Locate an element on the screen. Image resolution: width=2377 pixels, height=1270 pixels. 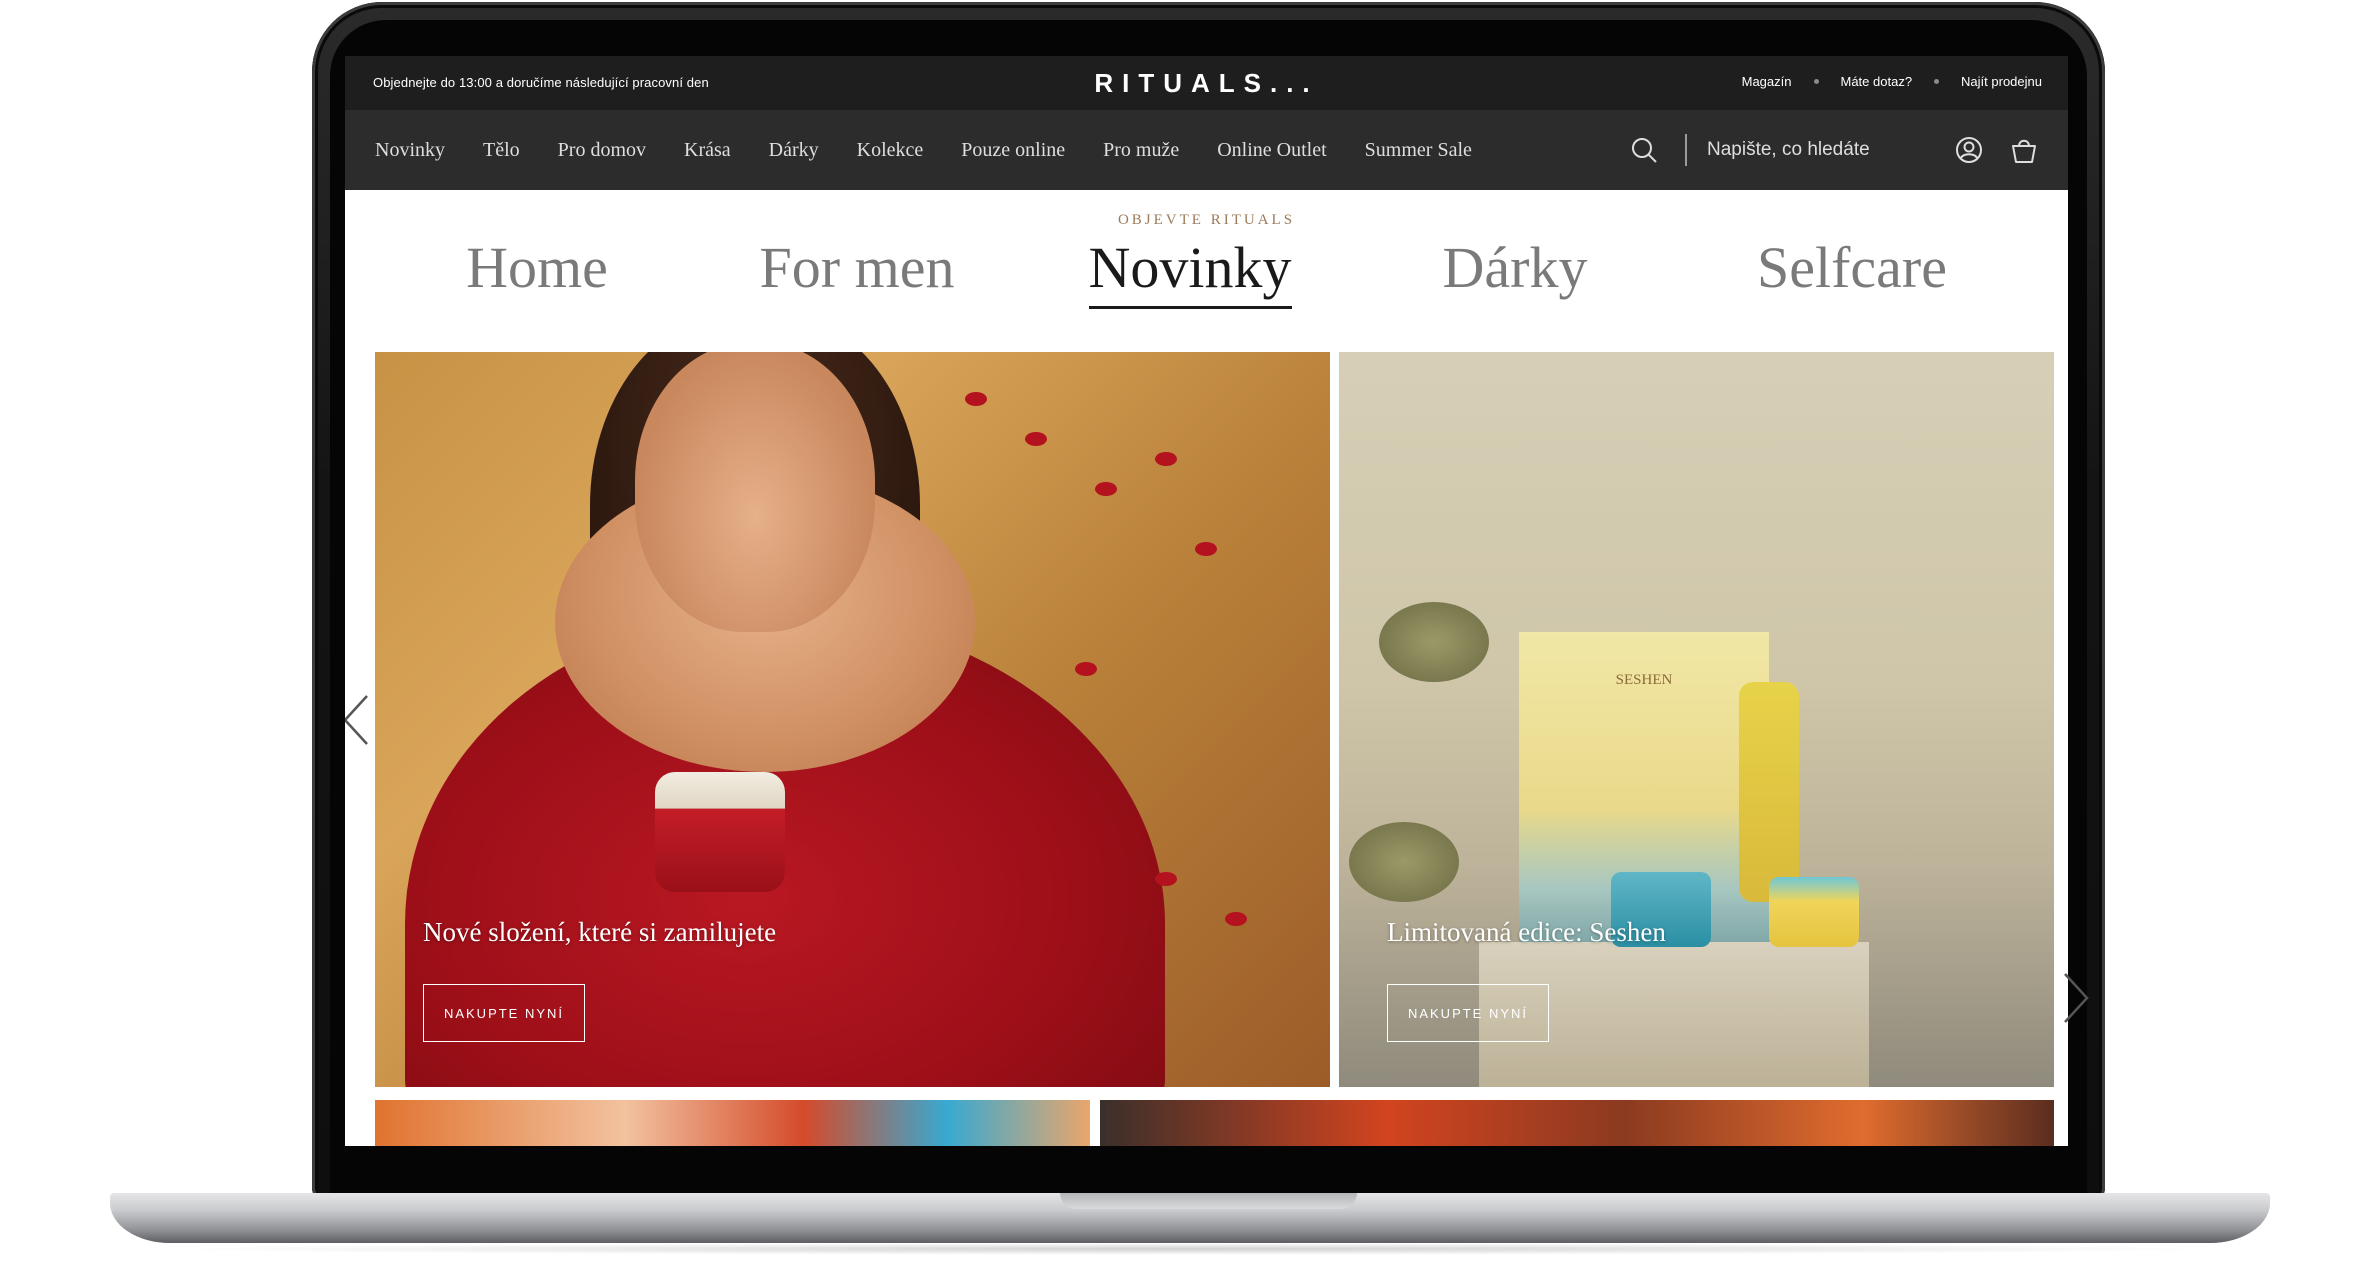
search-input is located at coordinates (1832, 150).